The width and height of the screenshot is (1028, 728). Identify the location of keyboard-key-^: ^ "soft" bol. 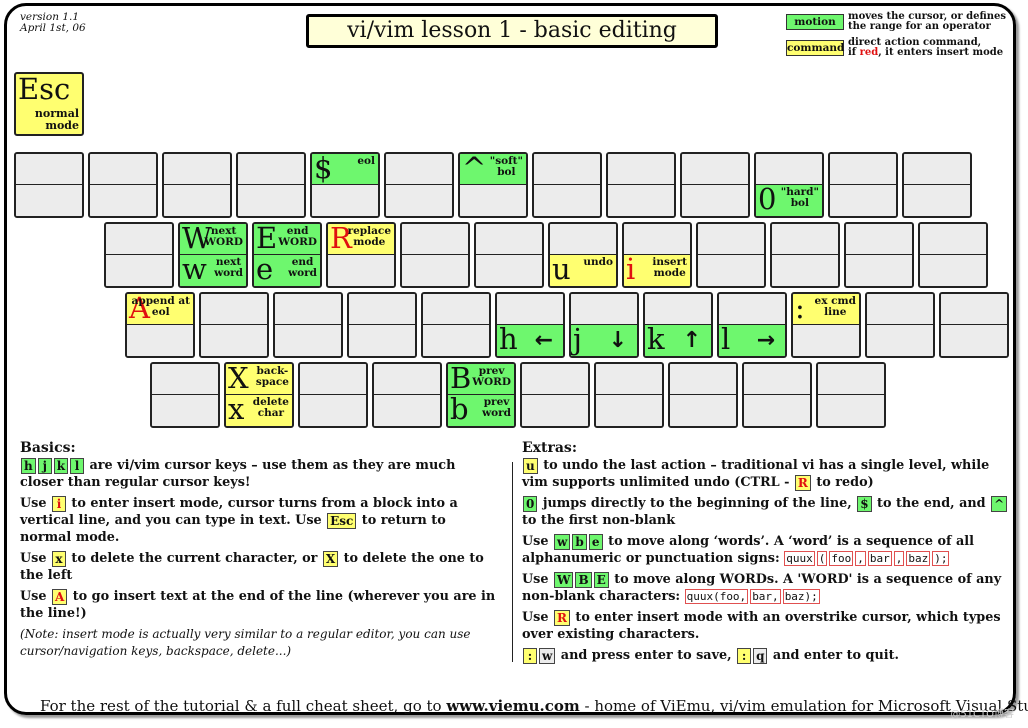
(493, 185).